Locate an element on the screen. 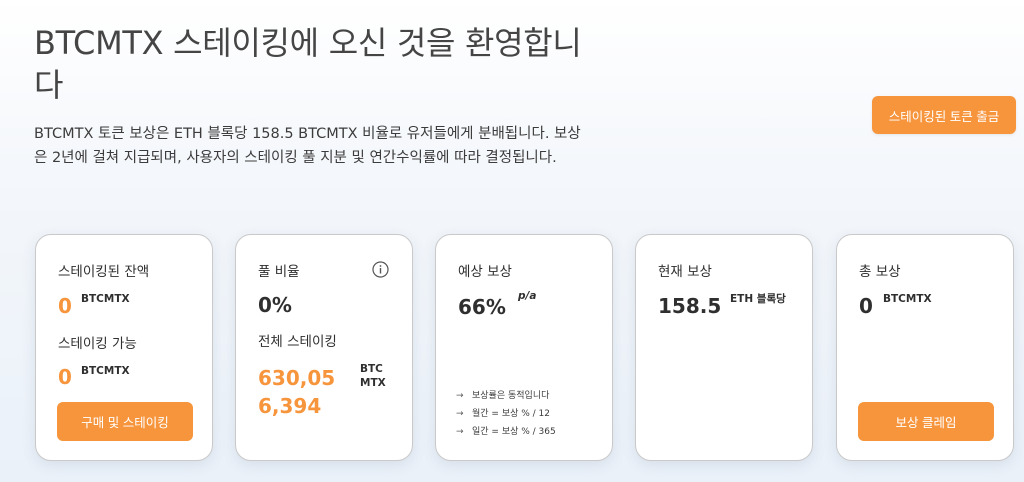  total-staked-unit-line1: BTC is located at coordinates (371, 369).